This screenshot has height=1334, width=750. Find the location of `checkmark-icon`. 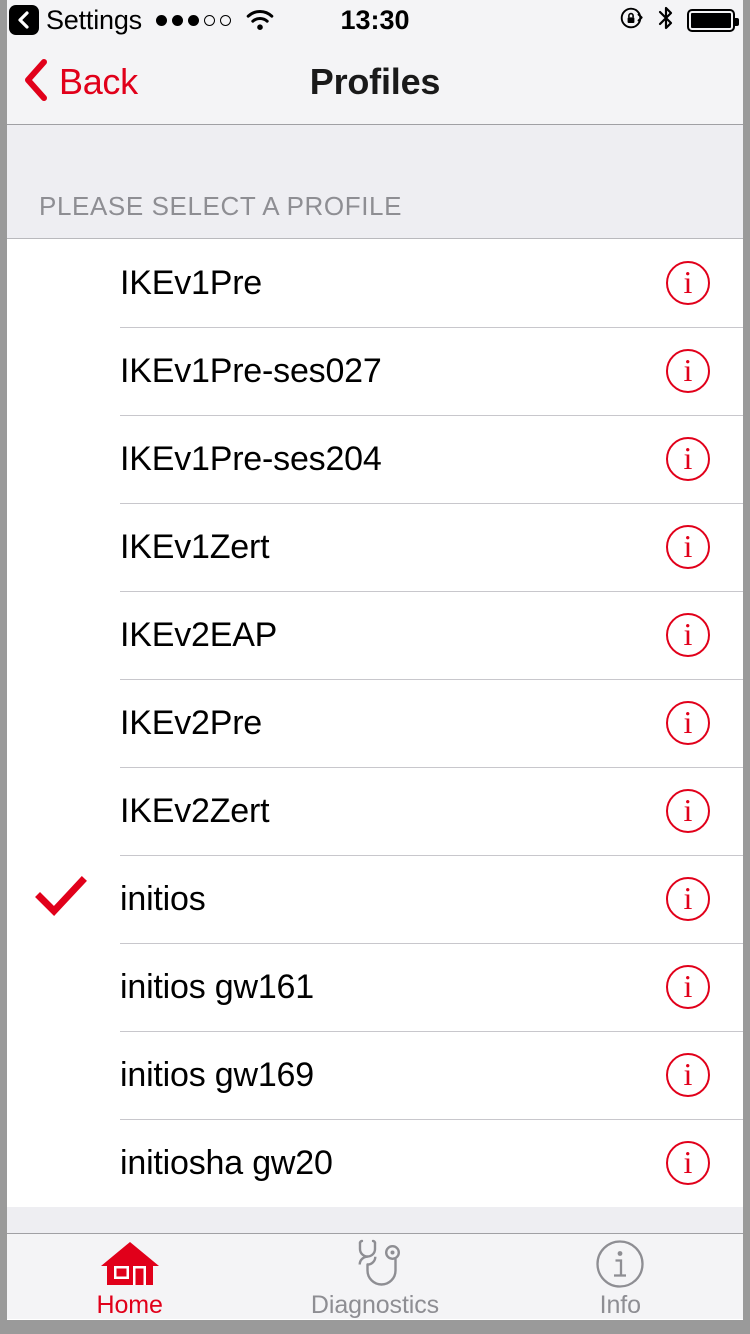

checkmark-icon is located at coordinates (60, 899).